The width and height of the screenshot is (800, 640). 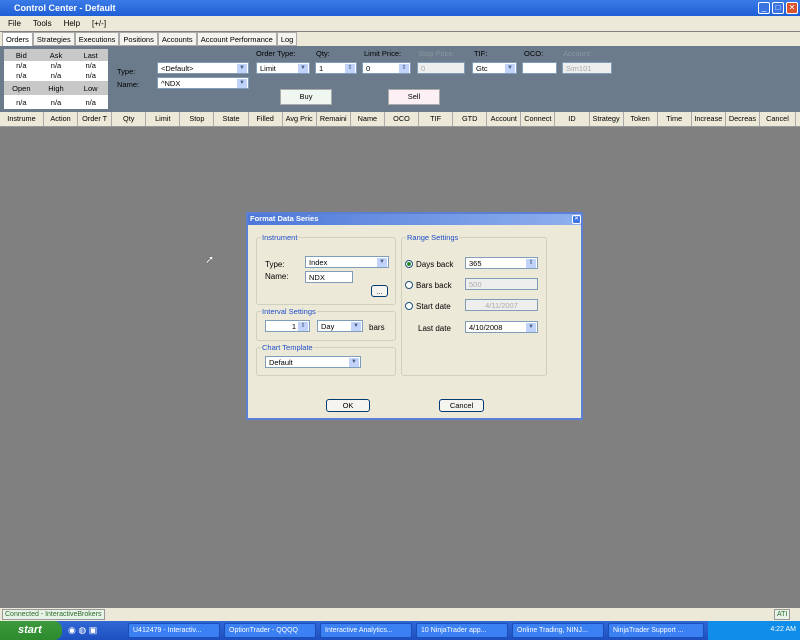 I want to click on menu-help: Help, so click(x=72, y=23).